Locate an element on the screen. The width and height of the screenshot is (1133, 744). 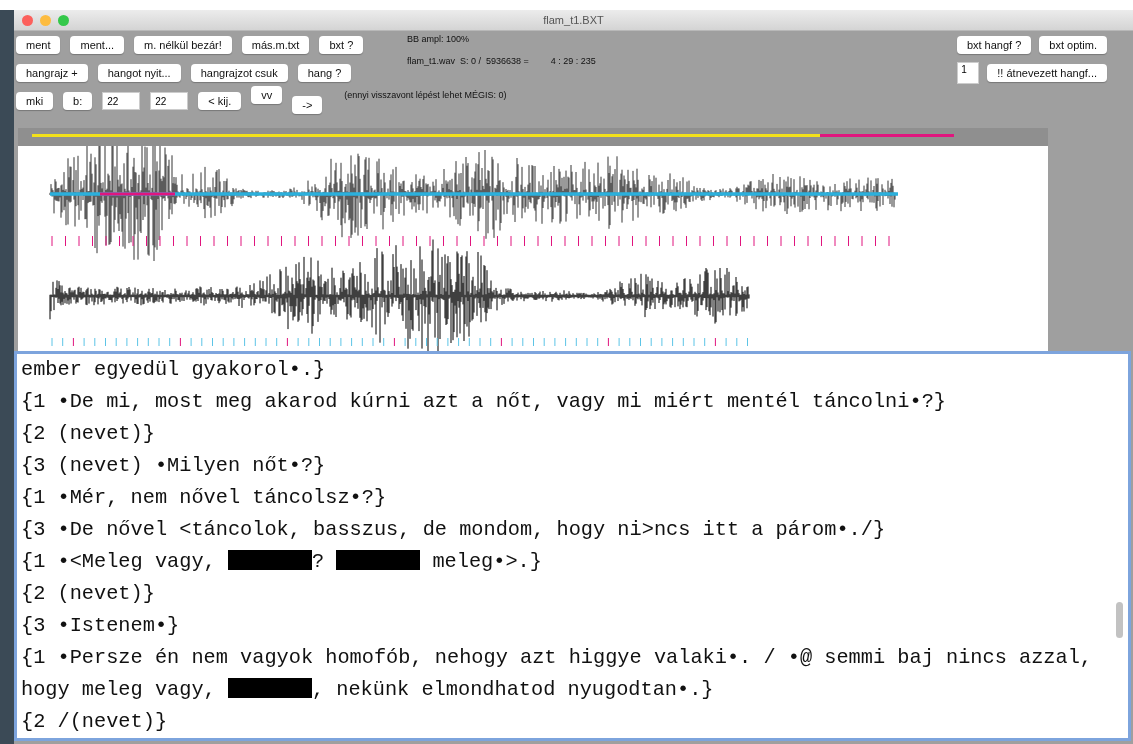
toolbar-button: bxt ? is located at coordinates (341, 45).